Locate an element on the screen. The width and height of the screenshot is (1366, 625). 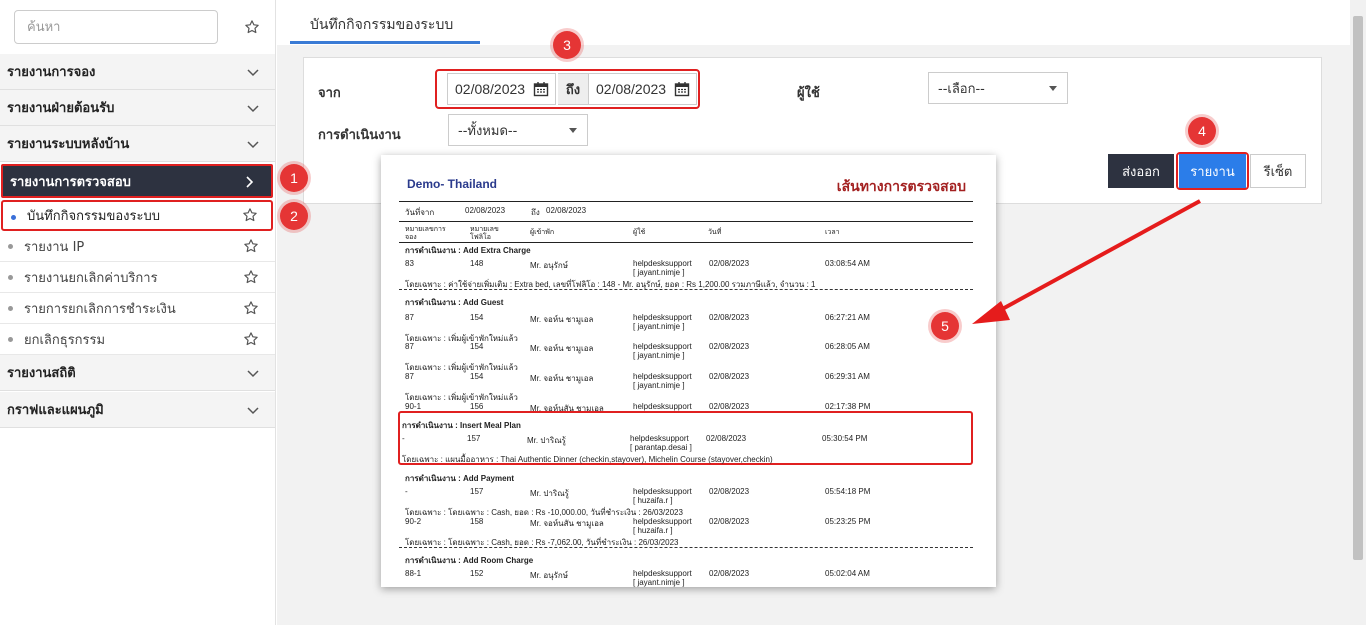
step-badge-4: 4 is located at coordinates (1202, 131).